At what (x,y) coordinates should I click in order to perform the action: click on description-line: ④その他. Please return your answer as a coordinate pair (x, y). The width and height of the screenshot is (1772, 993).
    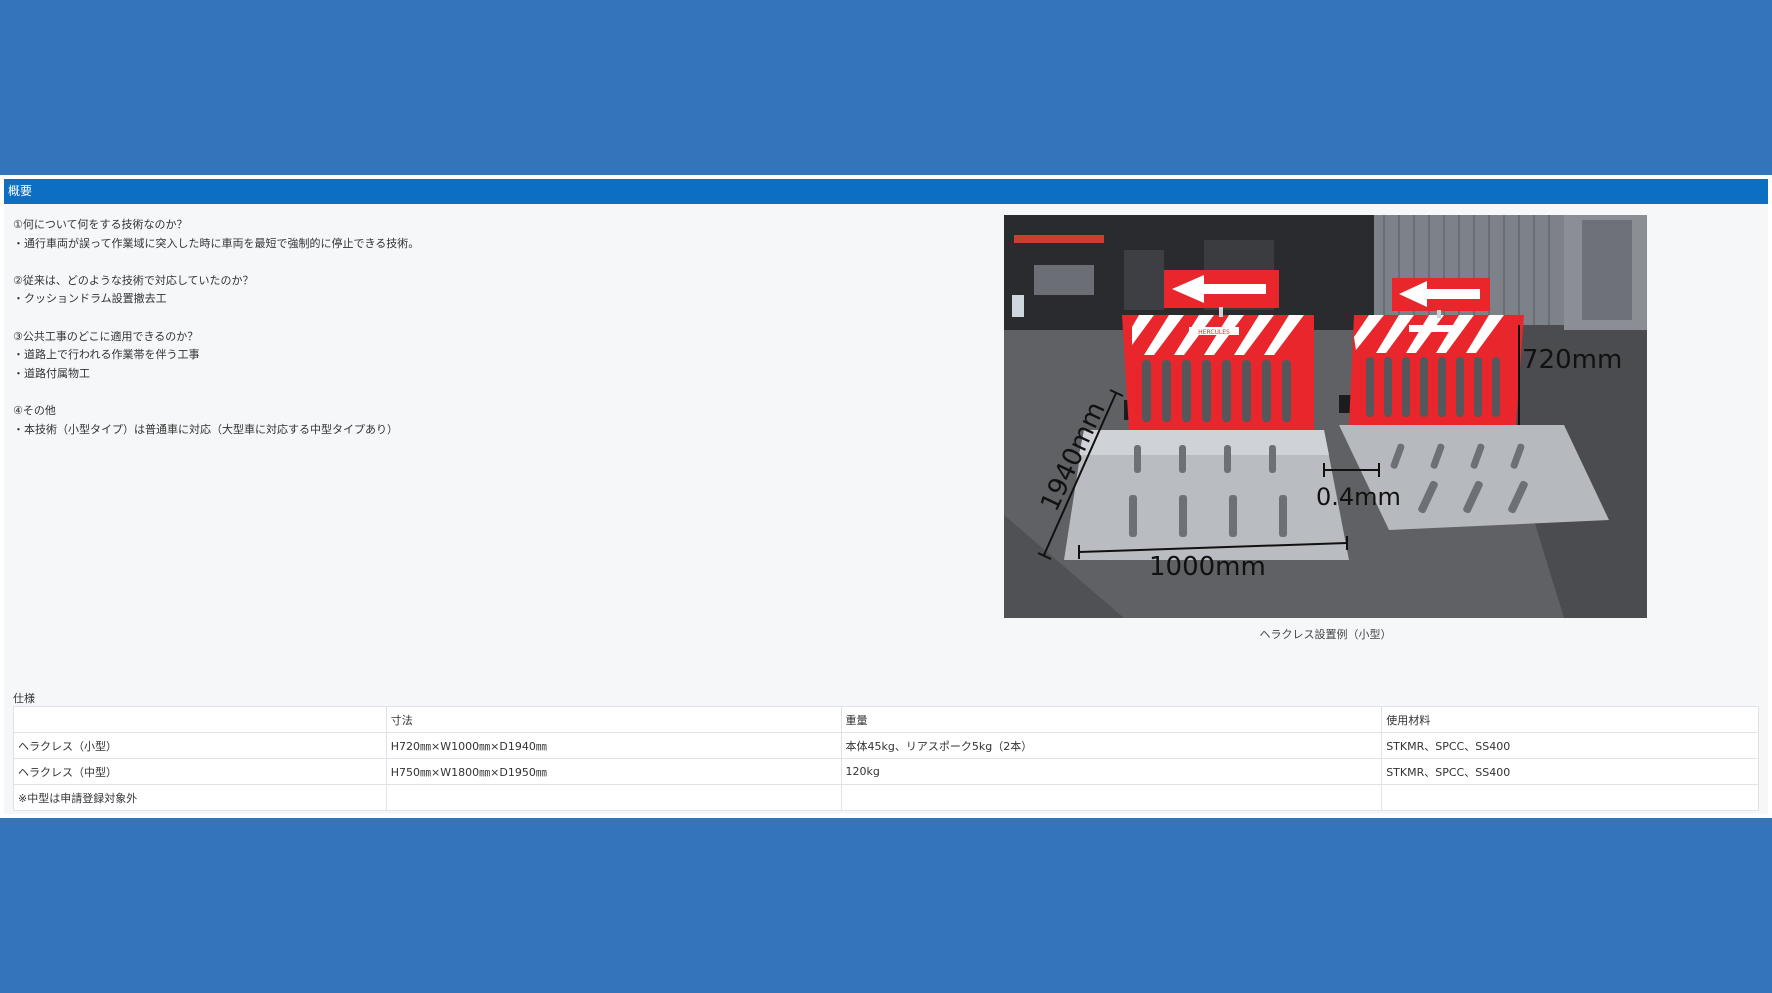
    Looking at the image, I should click on (34, 410).